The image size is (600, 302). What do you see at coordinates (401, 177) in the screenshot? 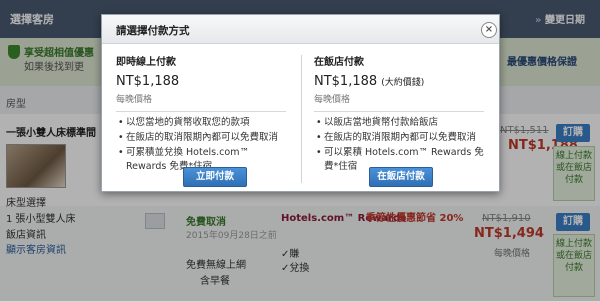
I see `pay-at-hotel-button: 在飯店付款` at bounding box center [401, 177].